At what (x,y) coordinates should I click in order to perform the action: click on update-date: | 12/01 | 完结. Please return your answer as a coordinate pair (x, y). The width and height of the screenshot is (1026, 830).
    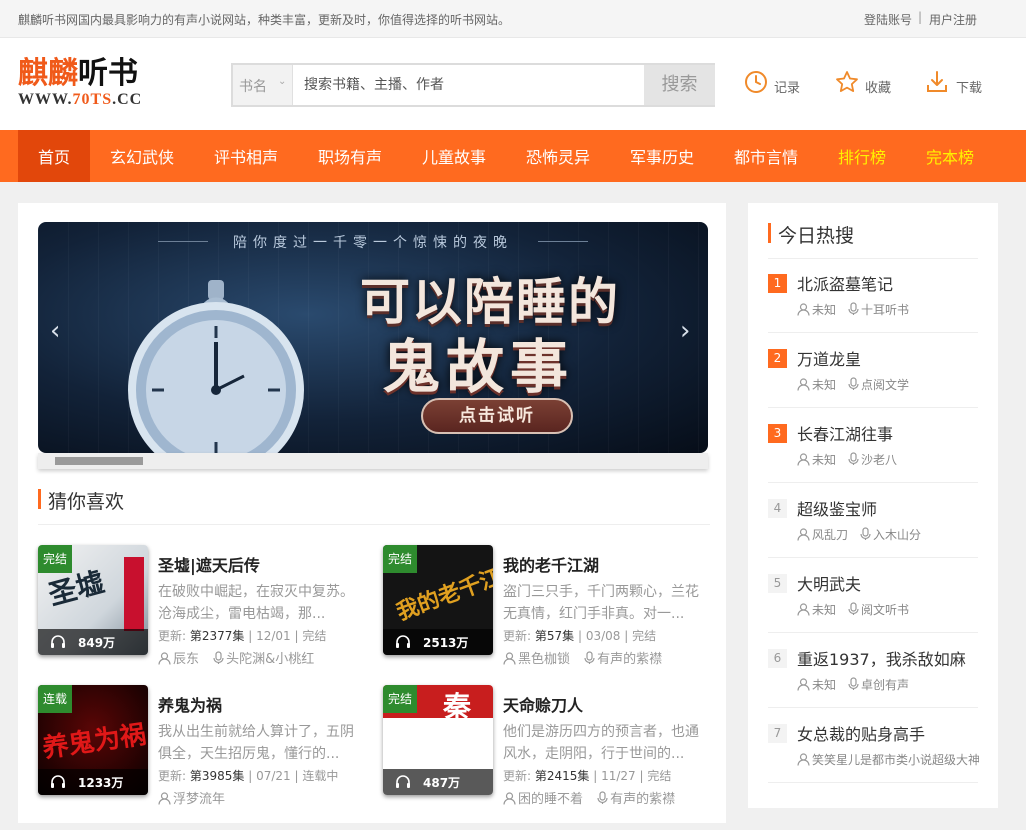
    Looking at the image, I should click on (287, 636).